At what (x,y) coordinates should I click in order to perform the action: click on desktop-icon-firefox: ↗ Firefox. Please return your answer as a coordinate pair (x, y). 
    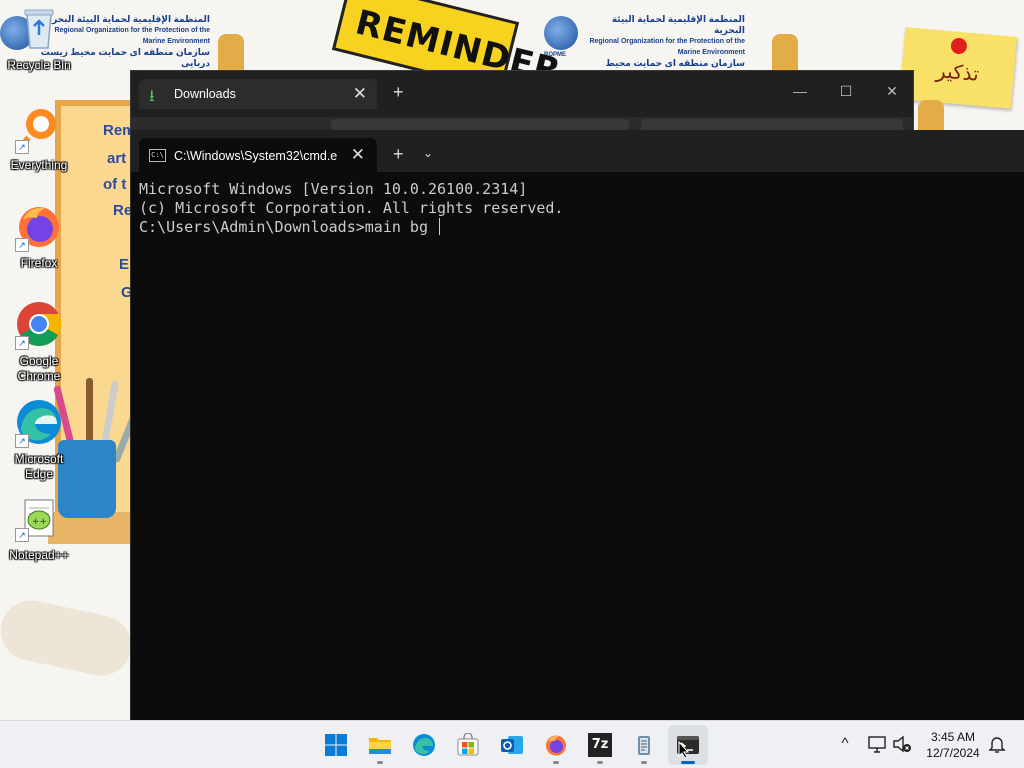
    Looking at the image, I should click on (39, 236).